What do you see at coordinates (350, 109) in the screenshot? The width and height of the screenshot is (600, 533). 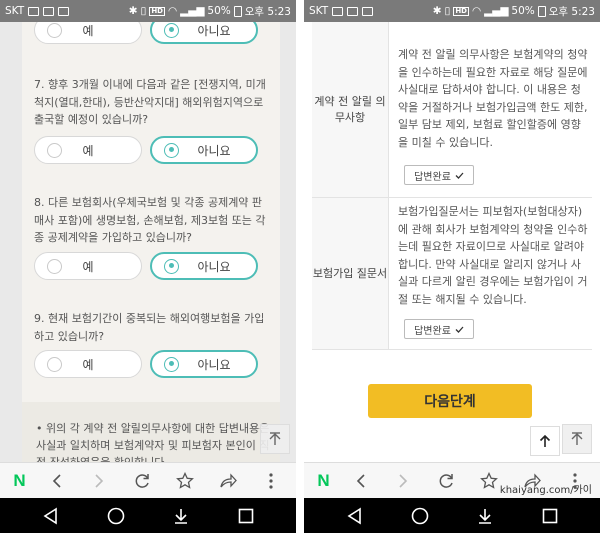 I see `disclosure-row-head: 계약 전 알릴 의무사항` at bounding box center [350, 109].